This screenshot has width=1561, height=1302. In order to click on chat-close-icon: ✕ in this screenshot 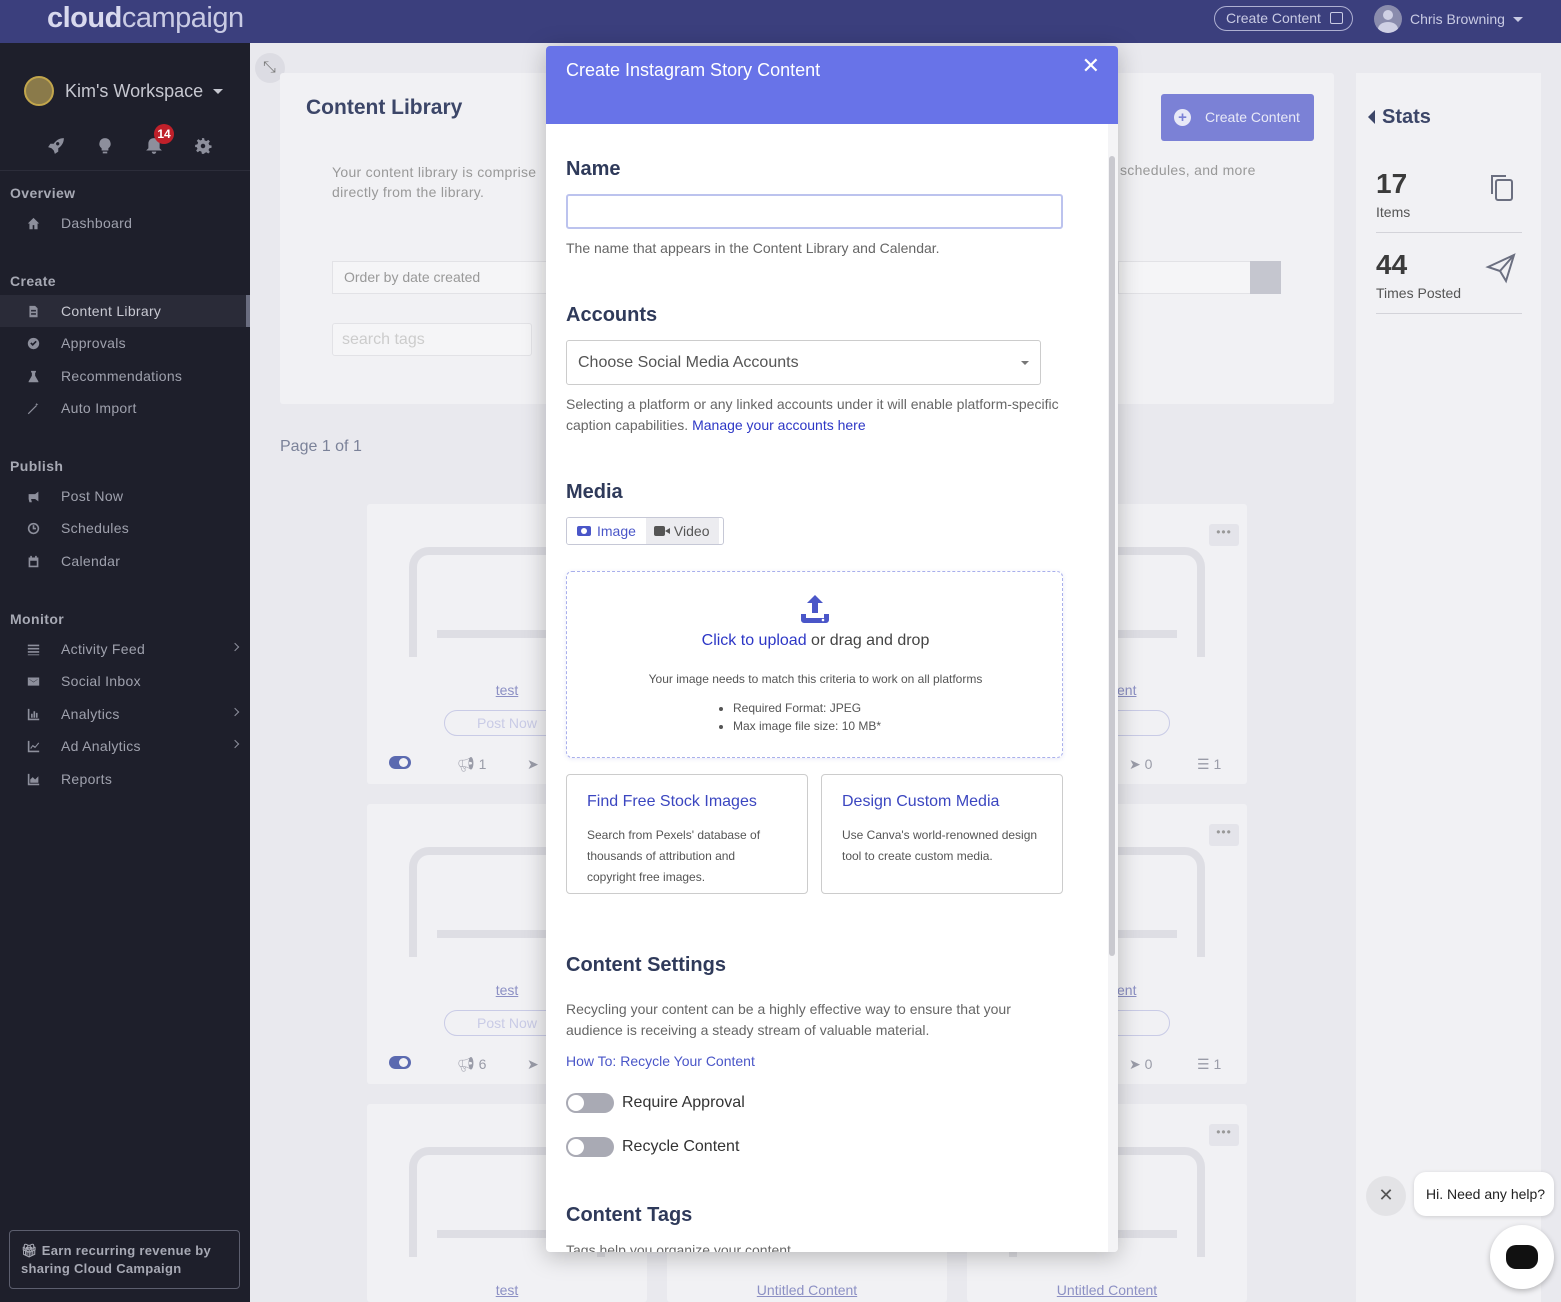, I will do `click(1386, 1196)`.